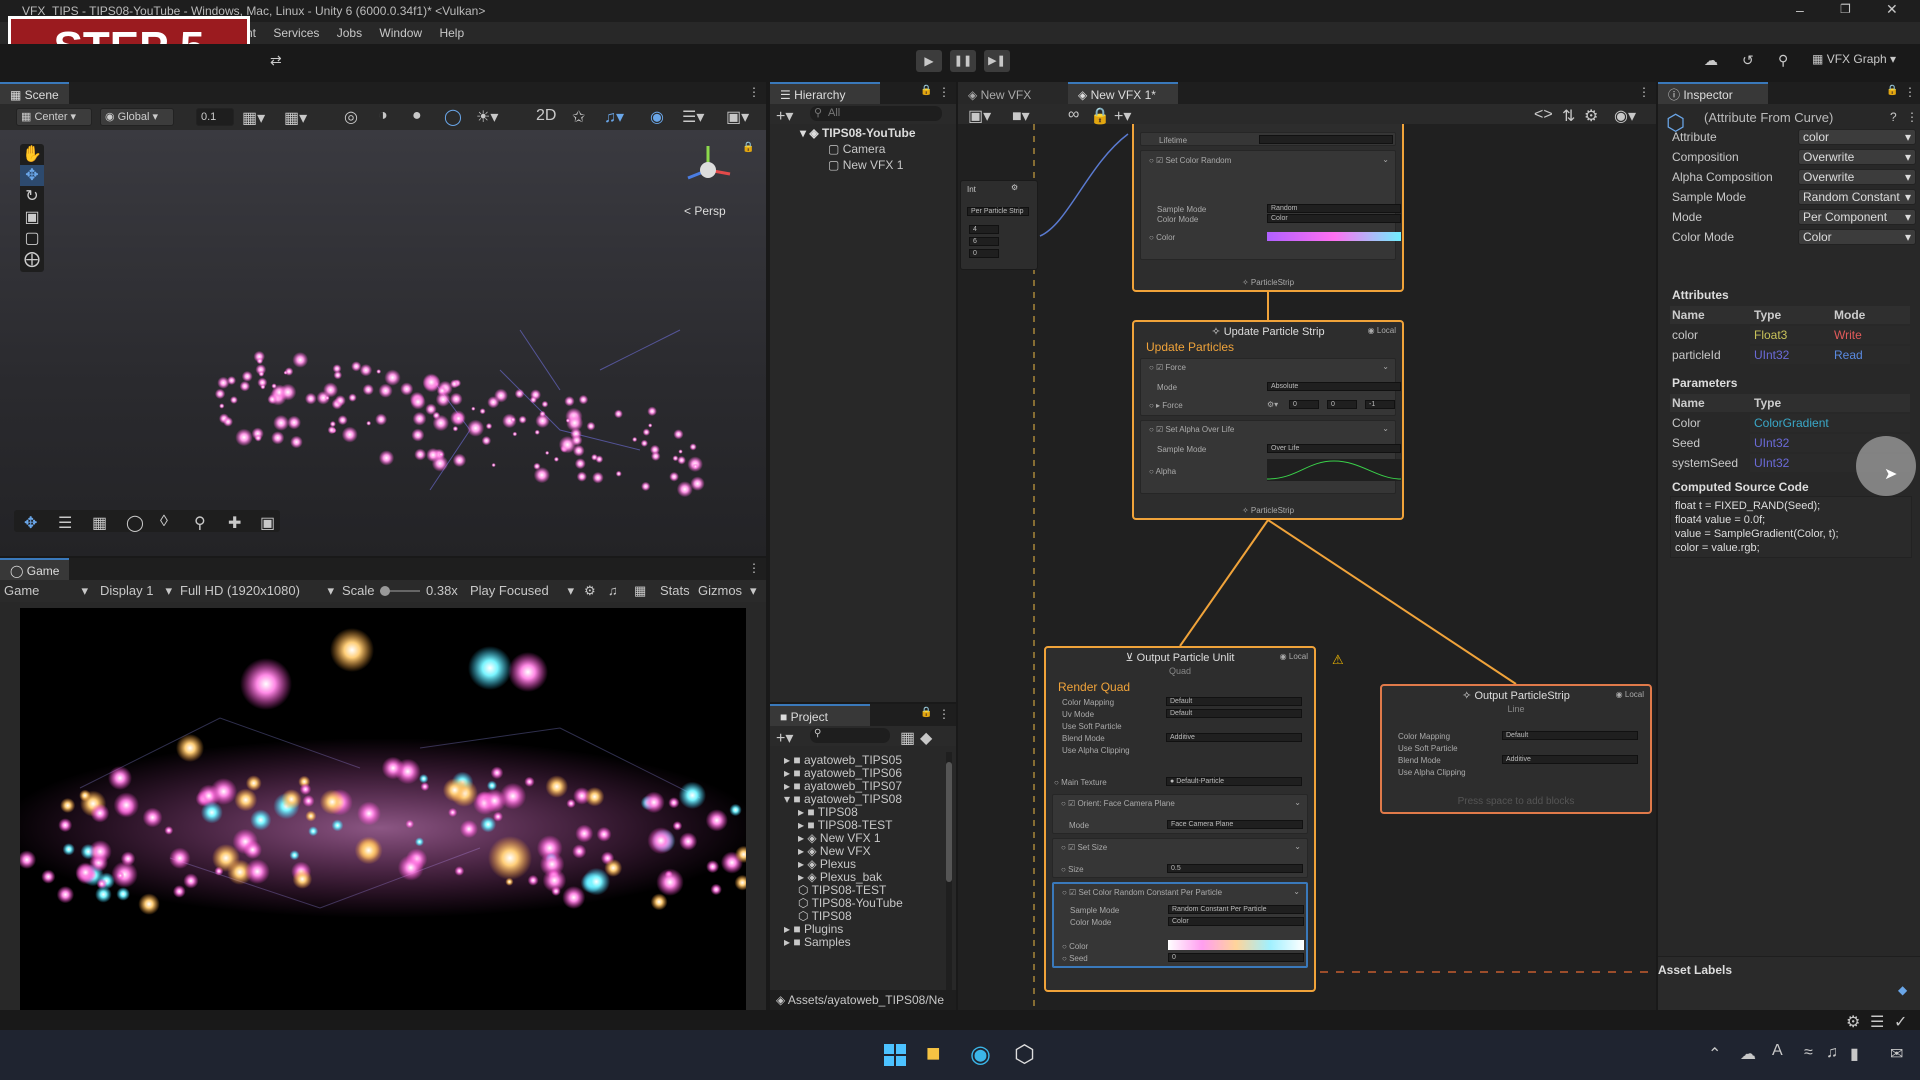  I want to click on main-texture-field: ● Default-Particle, so click(1234, 781).